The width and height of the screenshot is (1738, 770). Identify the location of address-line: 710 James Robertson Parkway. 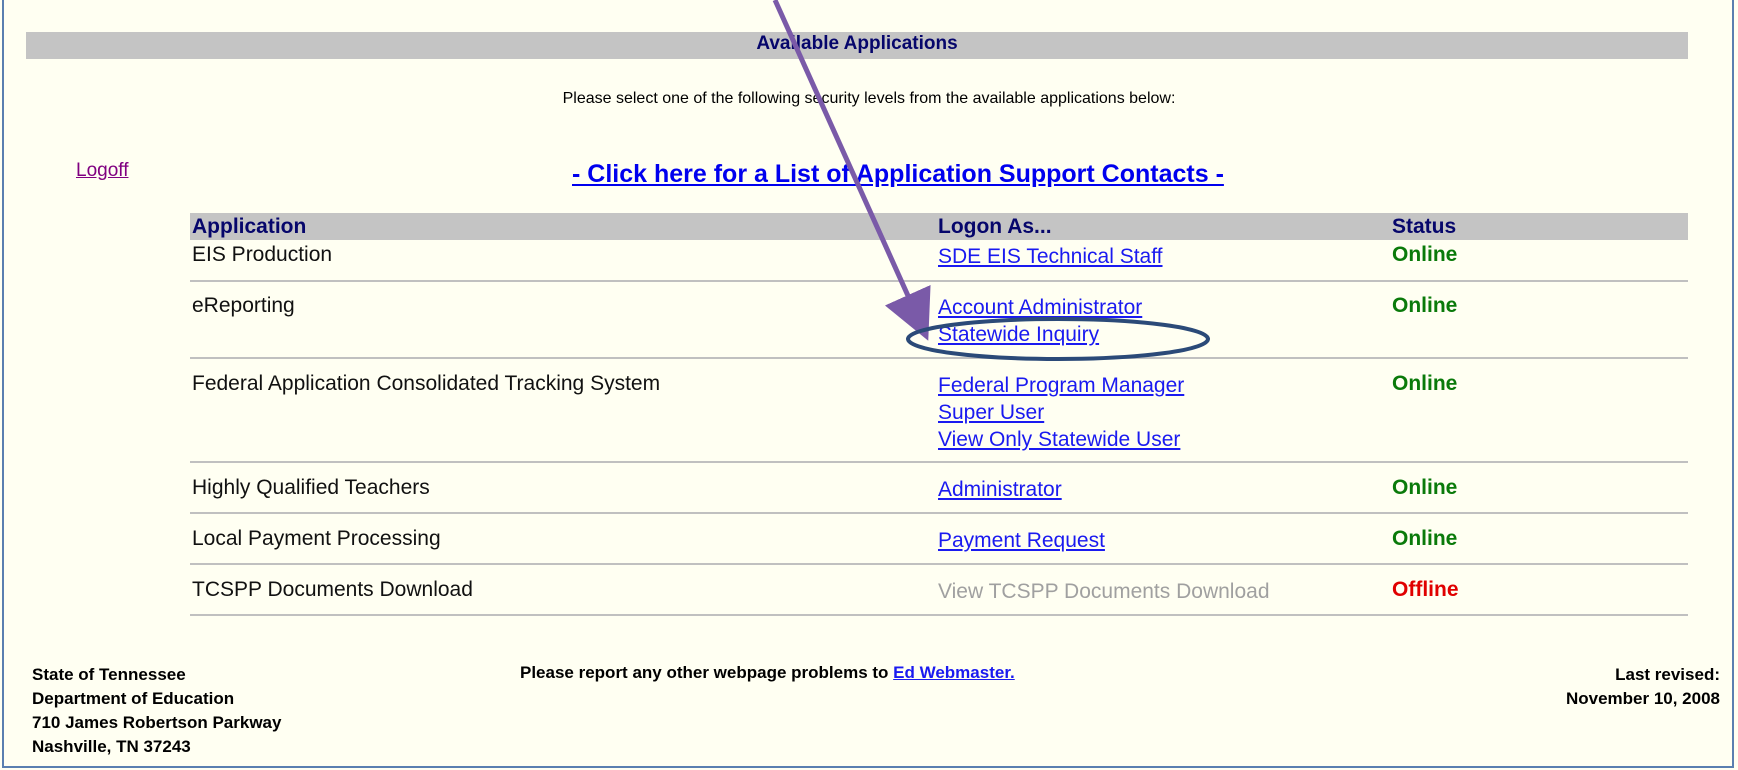
(157, 722).